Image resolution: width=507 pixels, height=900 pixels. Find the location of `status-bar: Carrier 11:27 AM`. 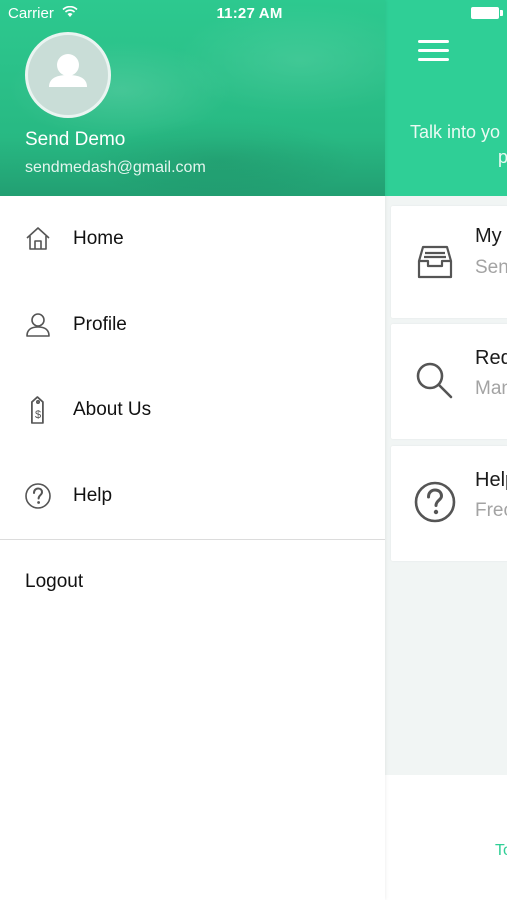

status-bar: Carrier 11:27 AM is located at coordinates (253, 14).